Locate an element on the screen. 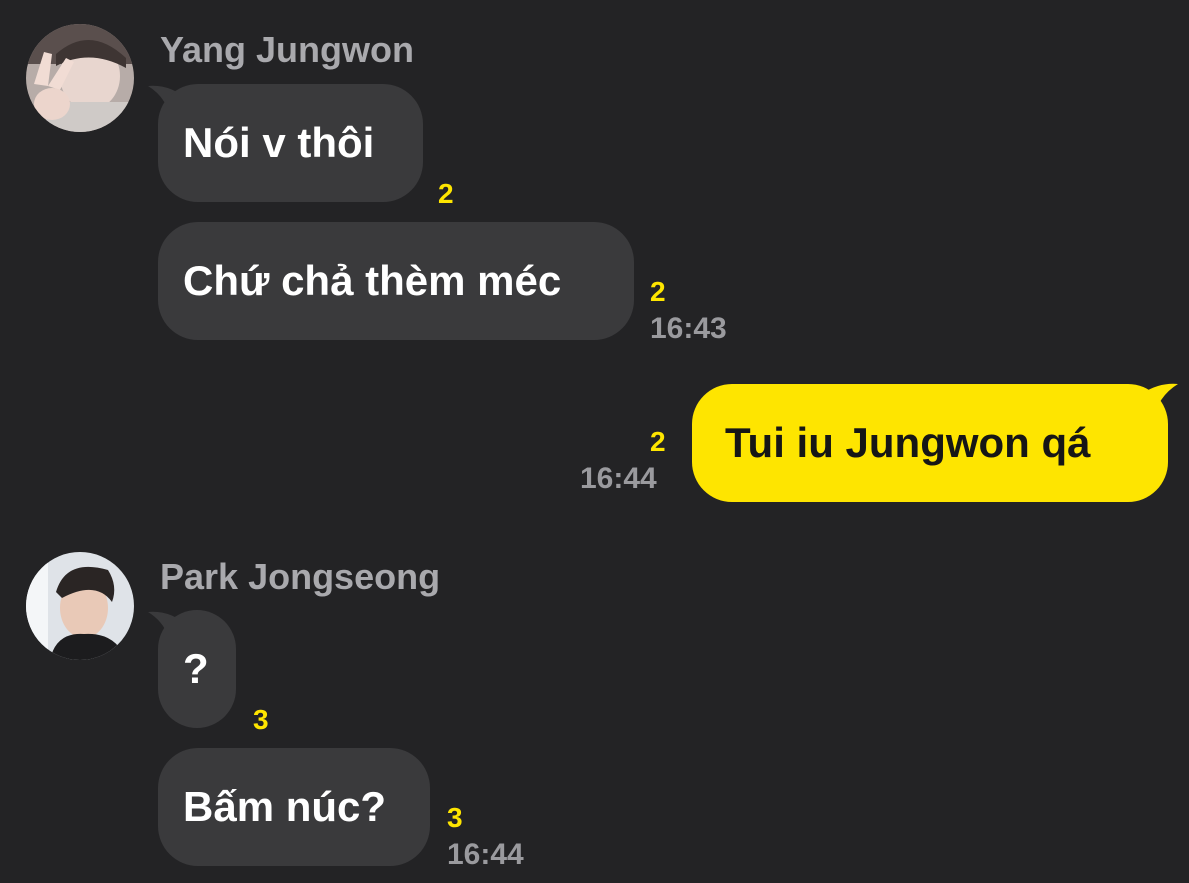 This screenshot has height=883, width=1189. message-bubble: Chứ chả thèm méc is located at coordinates (396, 281).